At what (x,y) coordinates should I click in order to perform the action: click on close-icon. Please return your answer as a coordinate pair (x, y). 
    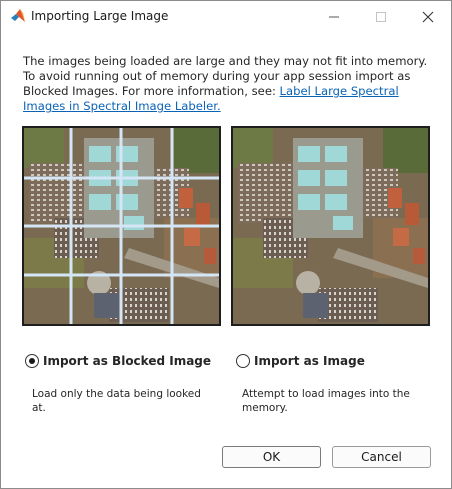
    Looking at the image, I should click on (428, 16).